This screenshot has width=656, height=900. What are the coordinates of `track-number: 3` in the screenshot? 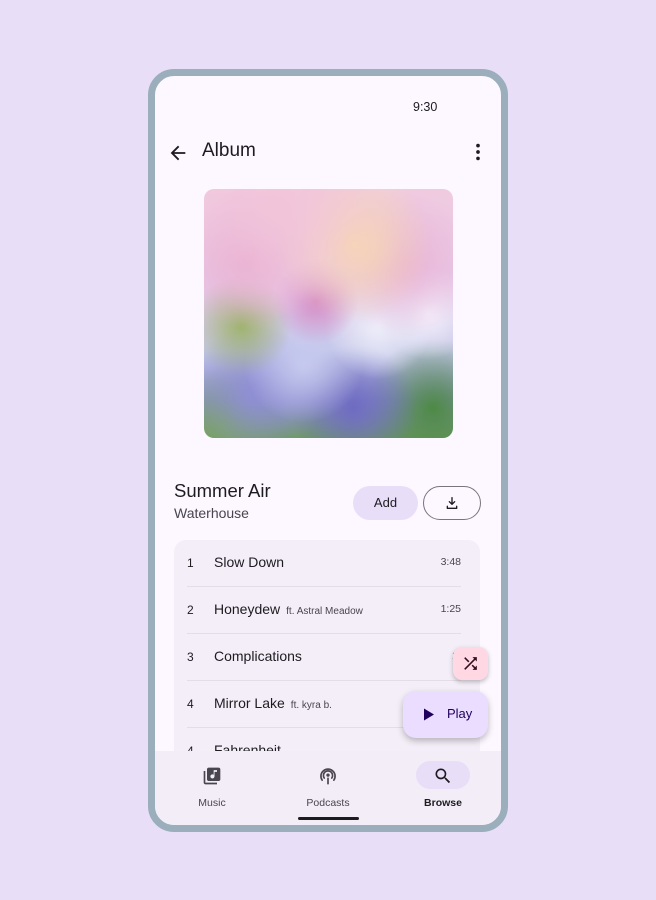 It's located at (190, 657).